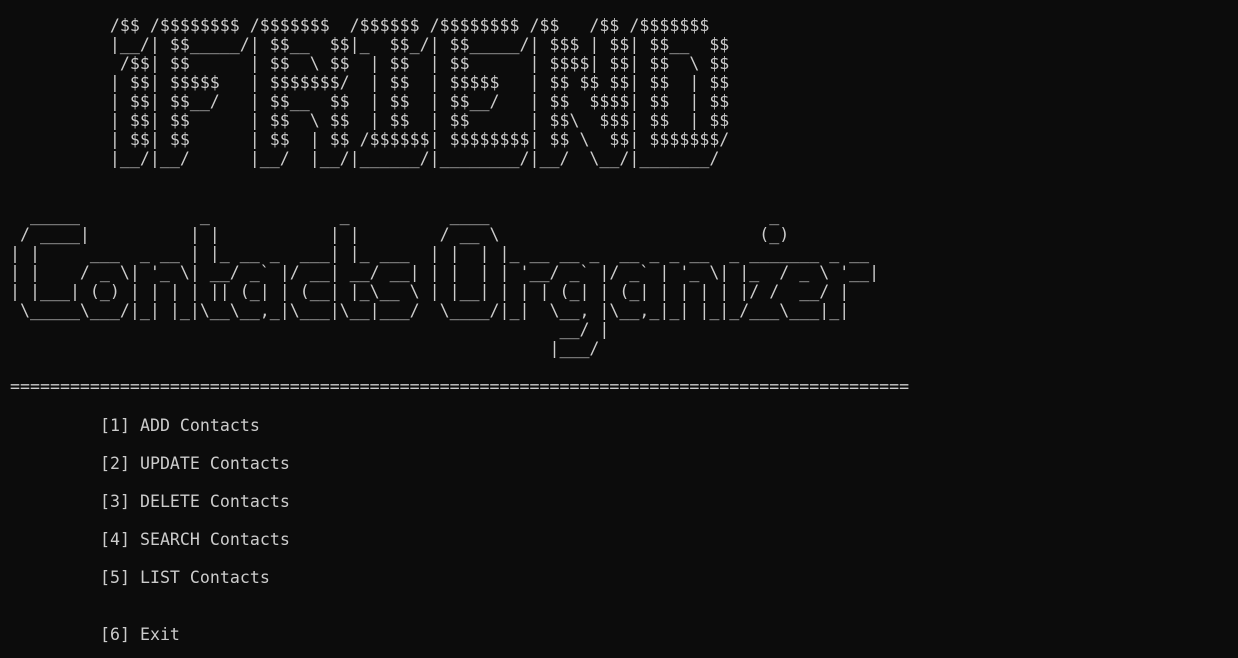 This screenshot has height=658, width=1238. What do you see at coordinates (180, 425) in the screenshot?
I see `menu-item-add-contacts: [1] ADD Contacts` at bounding box center [180, 425].